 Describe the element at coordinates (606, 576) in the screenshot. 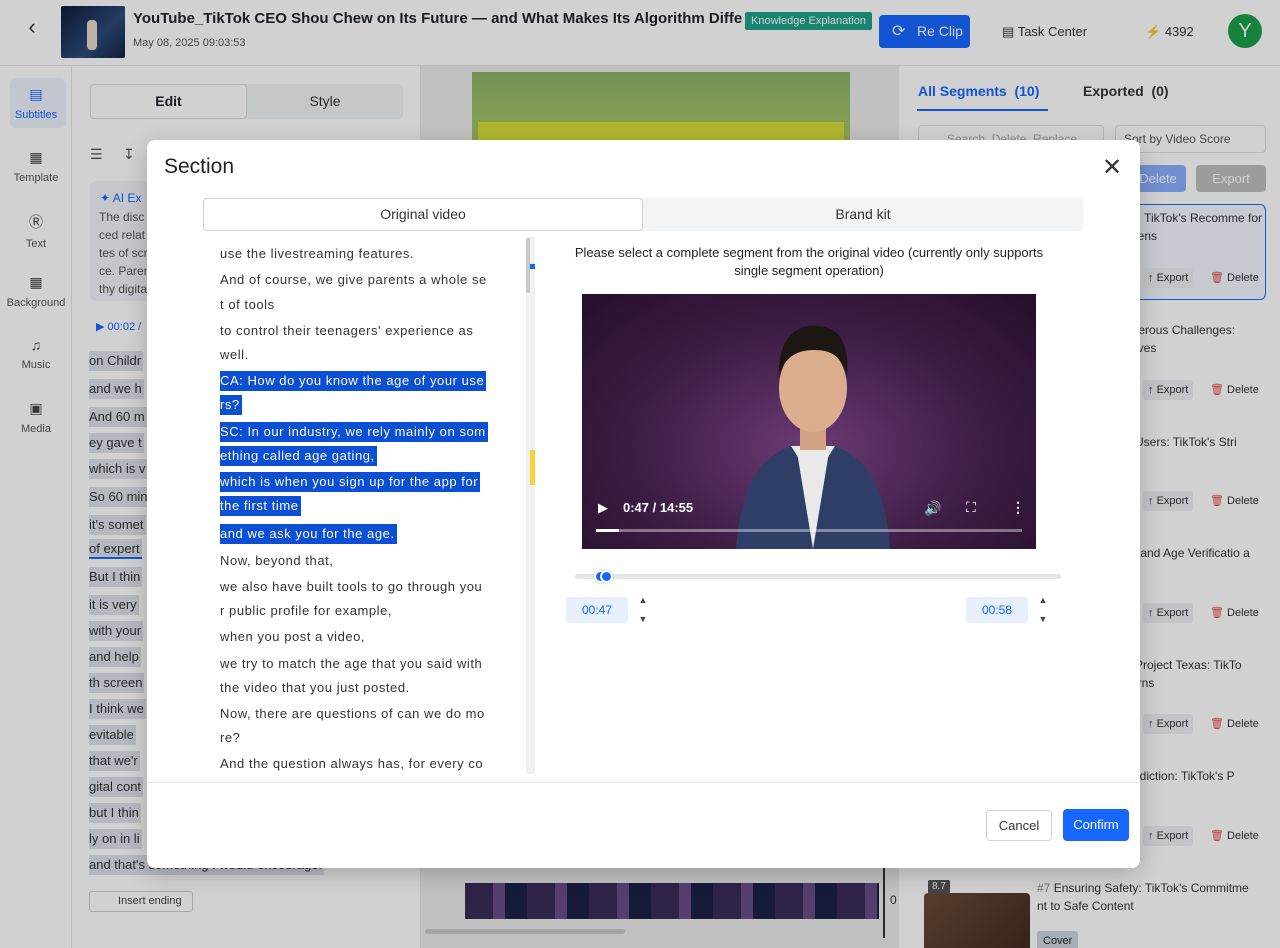

I see `range-end-handle` at that location.